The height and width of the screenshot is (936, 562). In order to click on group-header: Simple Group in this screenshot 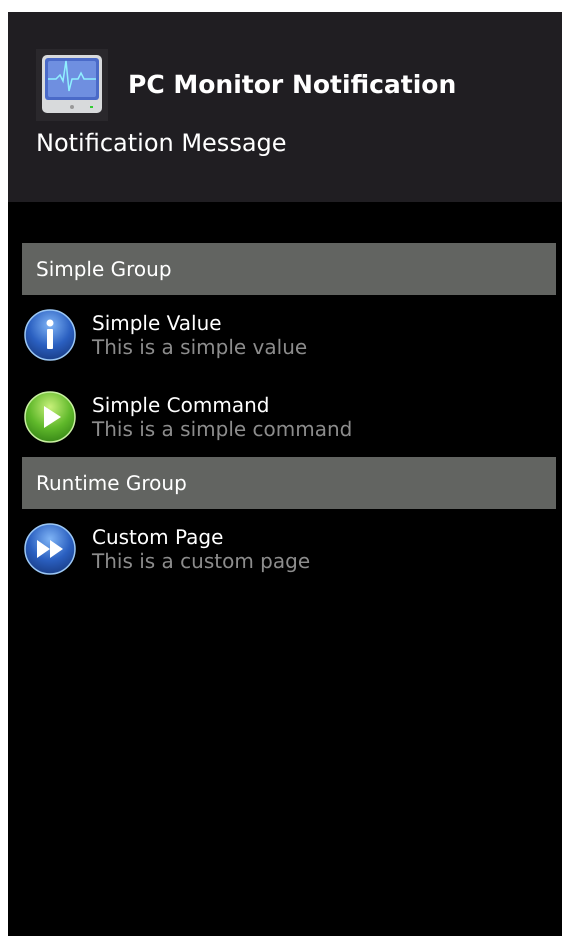, I will do `click(289, 269)`.